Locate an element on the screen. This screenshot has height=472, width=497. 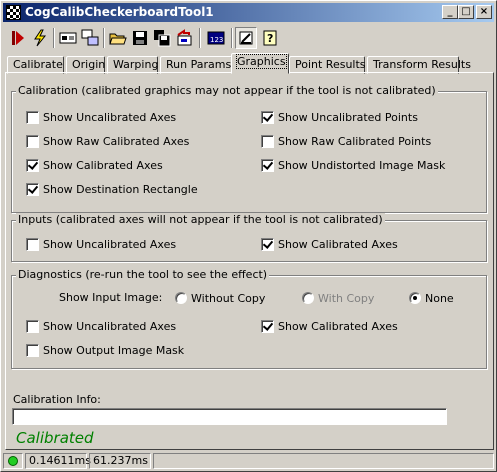
status-indicator-pane is located at coordinates (13, 461).